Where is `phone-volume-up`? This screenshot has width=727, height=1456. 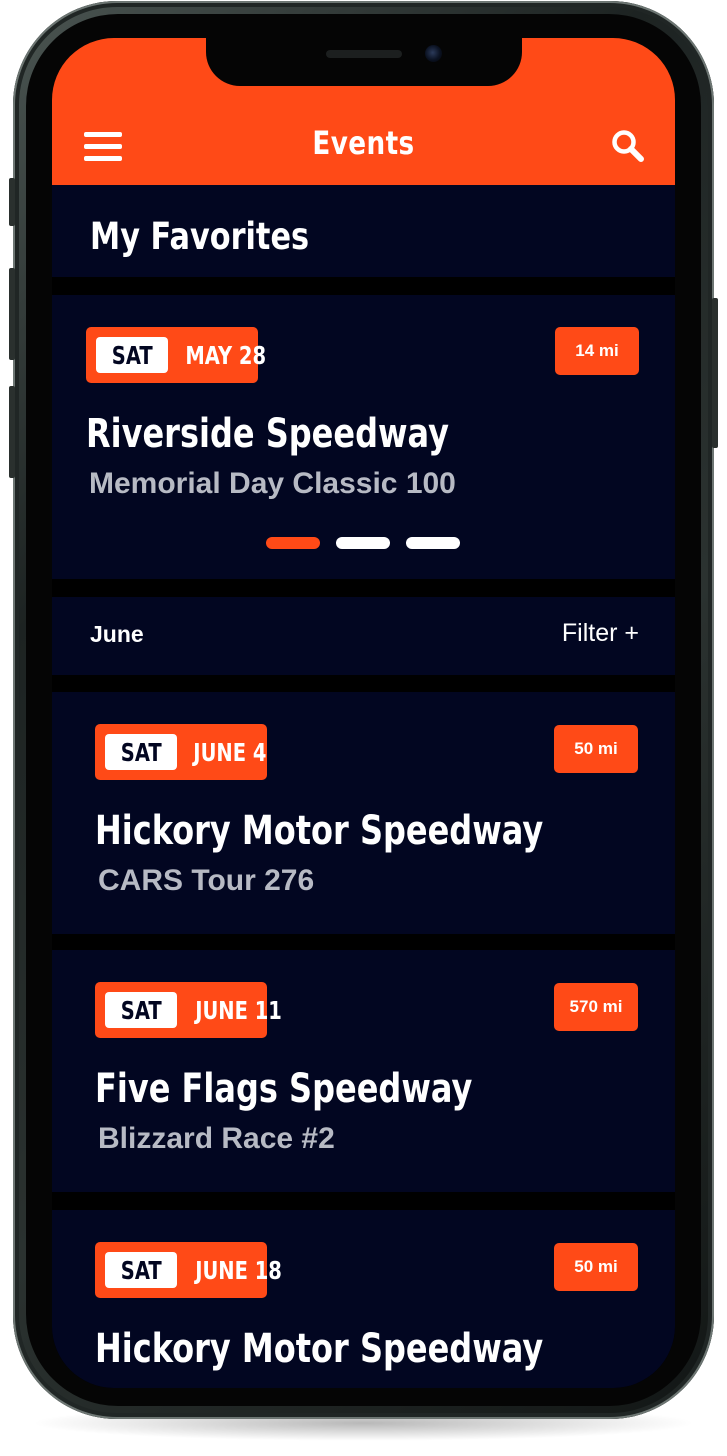
phone-volume-up is located at coordinates (12, 314).